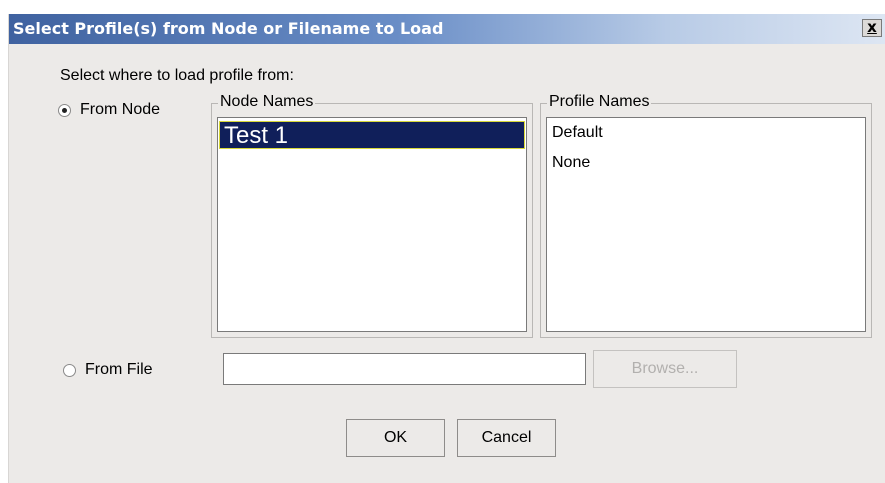 The image size is (885, 483). I want to click on node-list-item: Test 1, so click(372, 135).